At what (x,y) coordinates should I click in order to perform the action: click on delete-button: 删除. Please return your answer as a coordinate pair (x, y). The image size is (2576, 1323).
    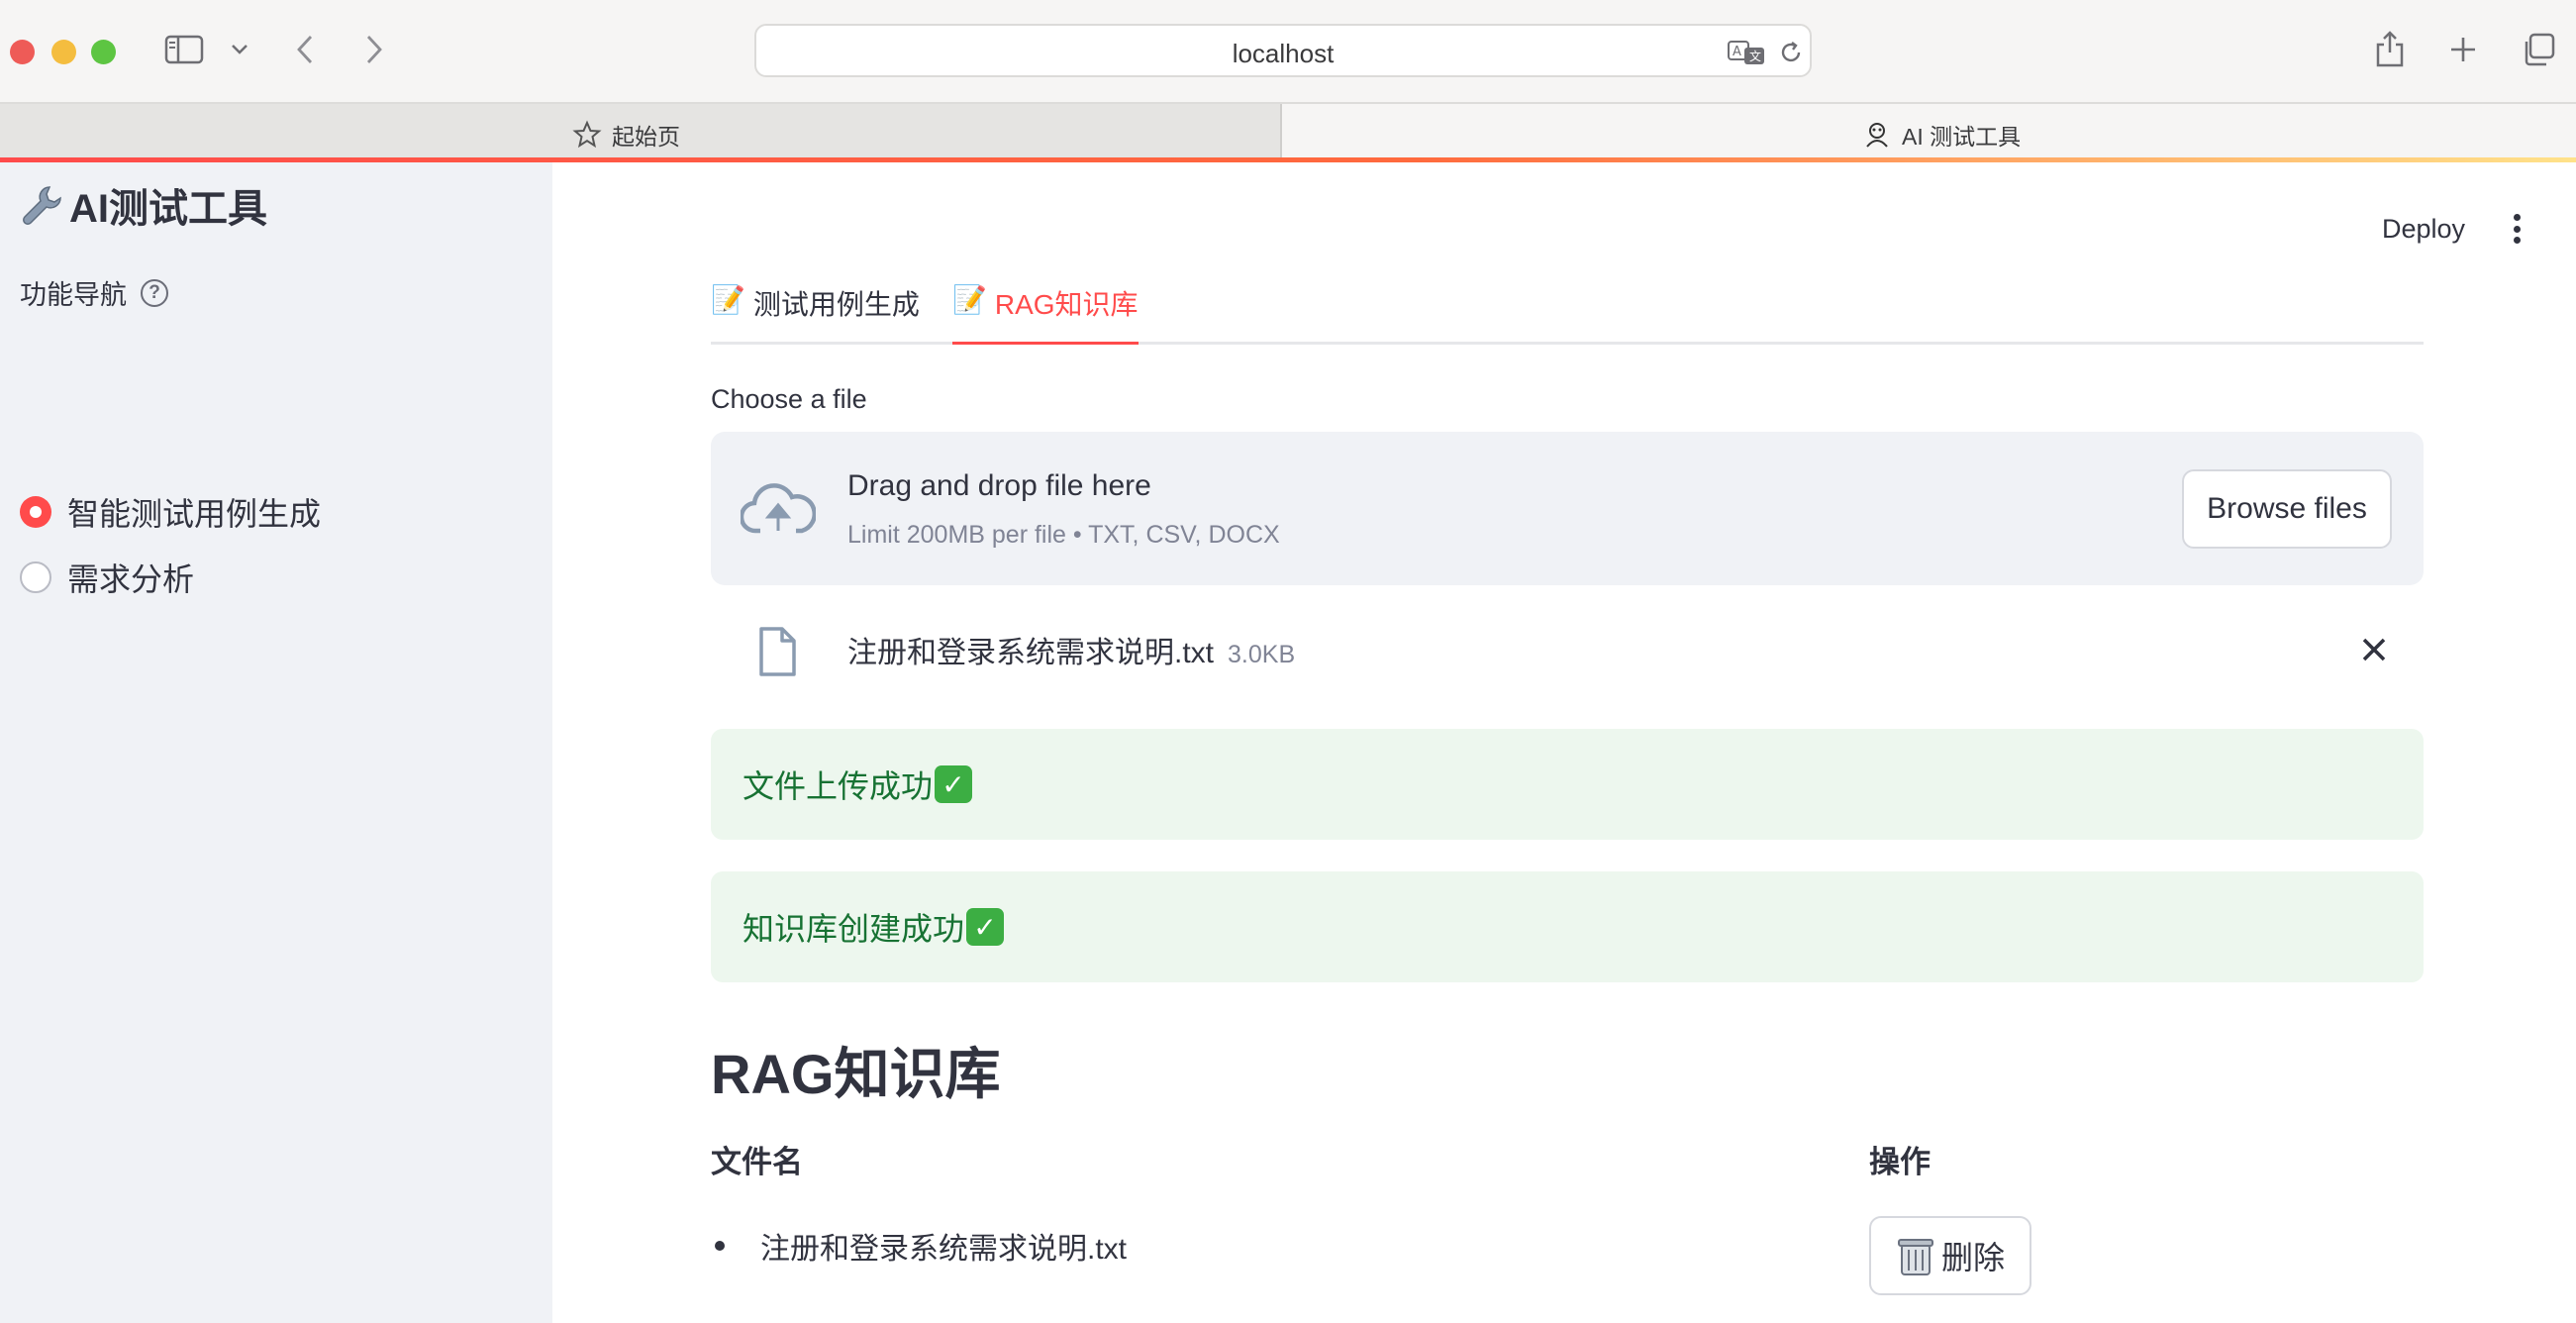
    Looking at the image, I should click on (1950, 1255).